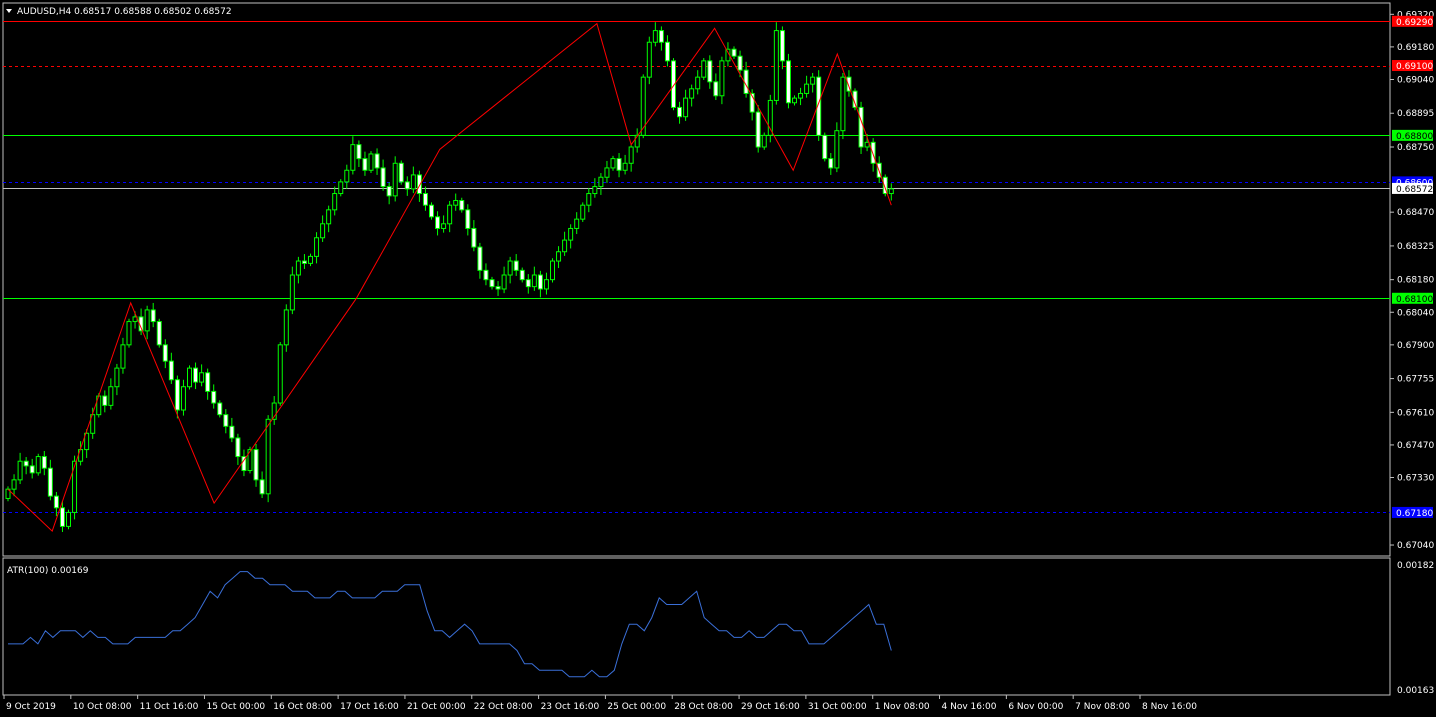 The image size is (1436, 717). Describe the element at coordinates (235, 707) in the screenshot. I see `time-tick-label: 15 Oct 00:00` at that location.